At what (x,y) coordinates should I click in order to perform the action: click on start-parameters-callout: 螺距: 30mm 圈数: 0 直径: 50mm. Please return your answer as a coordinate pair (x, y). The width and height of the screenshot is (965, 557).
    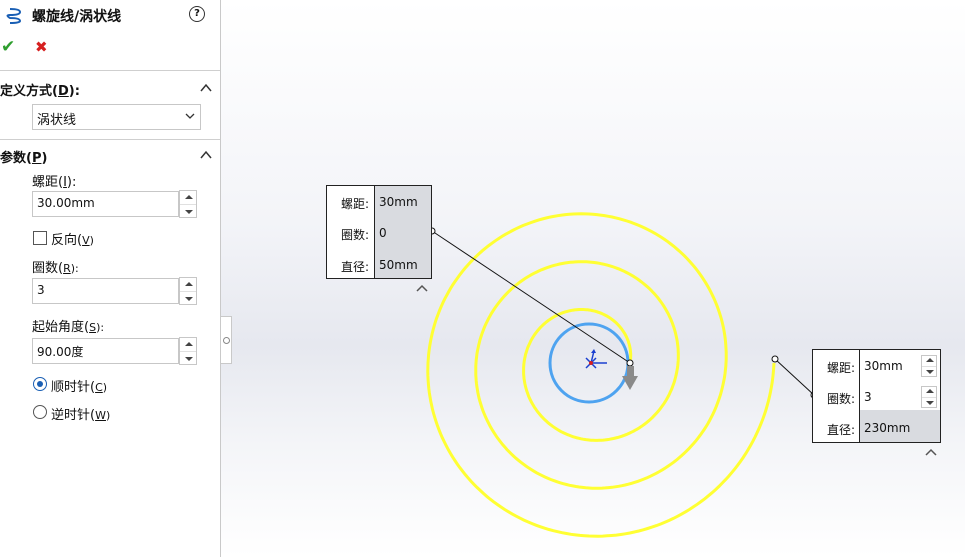
    Looking at the image, I should click on (379, 232).